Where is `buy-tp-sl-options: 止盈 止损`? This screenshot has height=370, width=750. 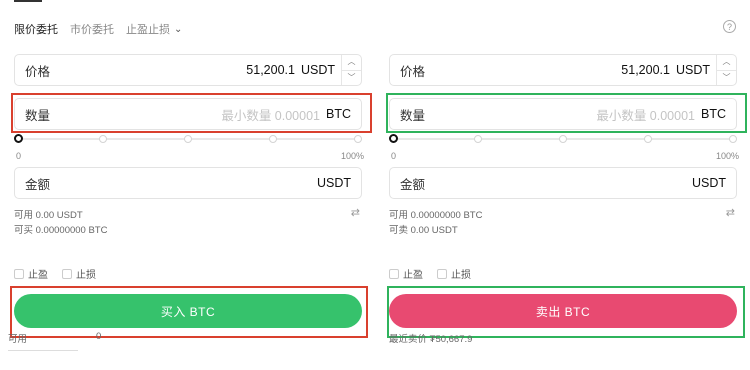 buy-tp-sl-options: 止盈 止损 is located at coordinates (55, 273).